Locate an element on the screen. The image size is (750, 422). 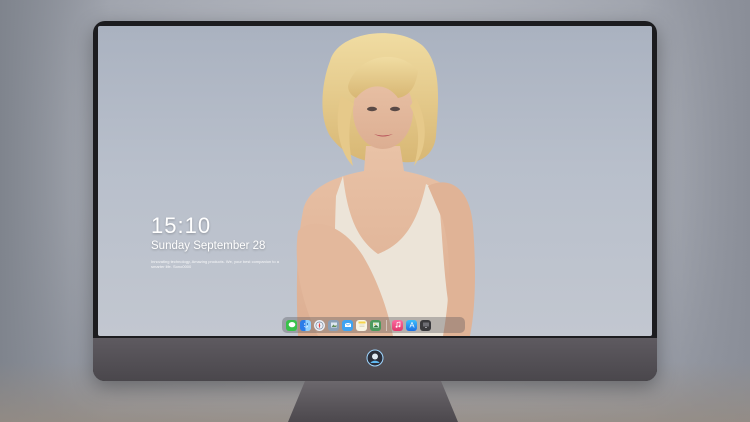
mail-envelope-icon is located at coordinates (347, 325).